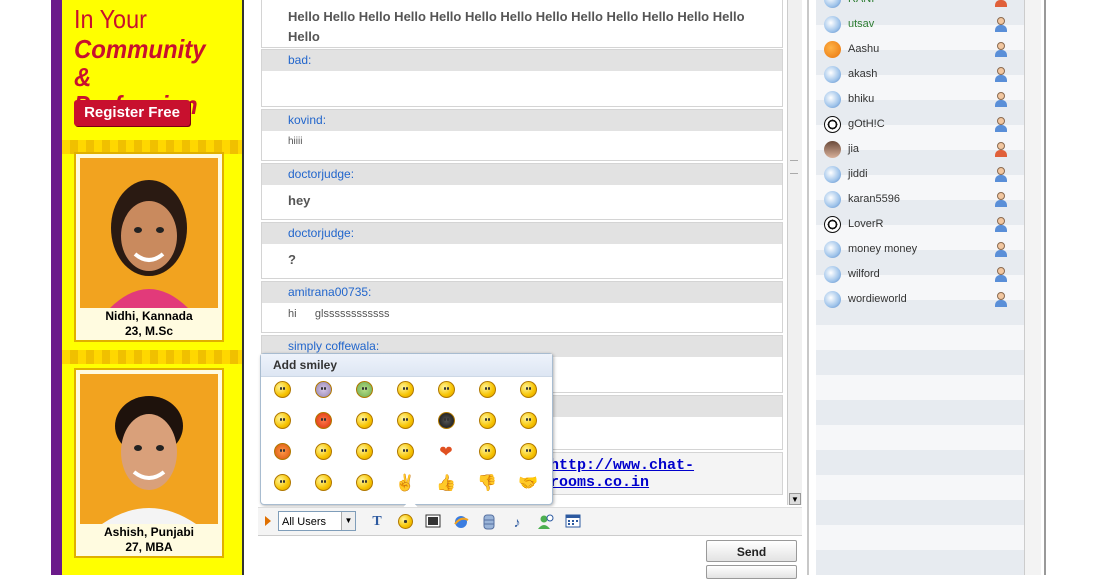 Image resolution: width=1096 pixels, height=579 pixels. What do you see at coordinates (920, 149) in the screenshot?
I see `user-list-item: jia` at bounding box center [920, 149].